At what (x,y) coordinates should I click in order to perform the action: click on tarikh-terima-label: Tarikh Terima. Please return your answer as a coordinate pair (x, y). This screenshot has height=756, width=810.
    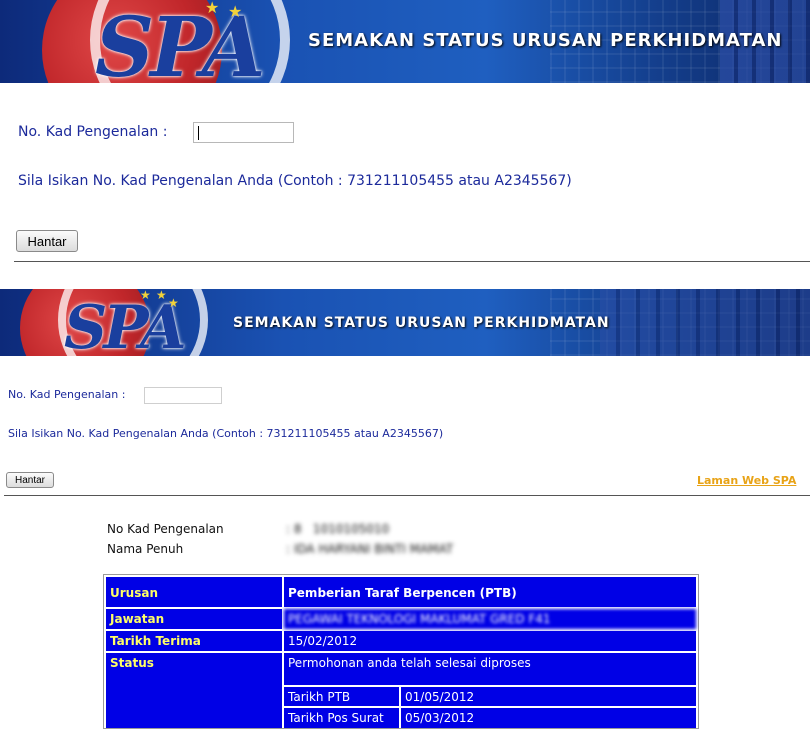
    Looking at the image, I should click on (194, 641).